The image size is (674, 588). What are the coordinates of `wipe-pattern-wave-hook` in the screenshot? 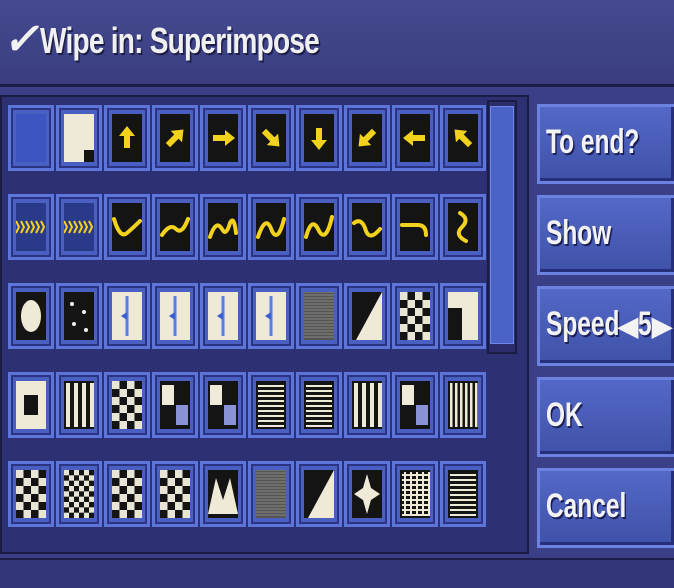 It's located at (367, 227).